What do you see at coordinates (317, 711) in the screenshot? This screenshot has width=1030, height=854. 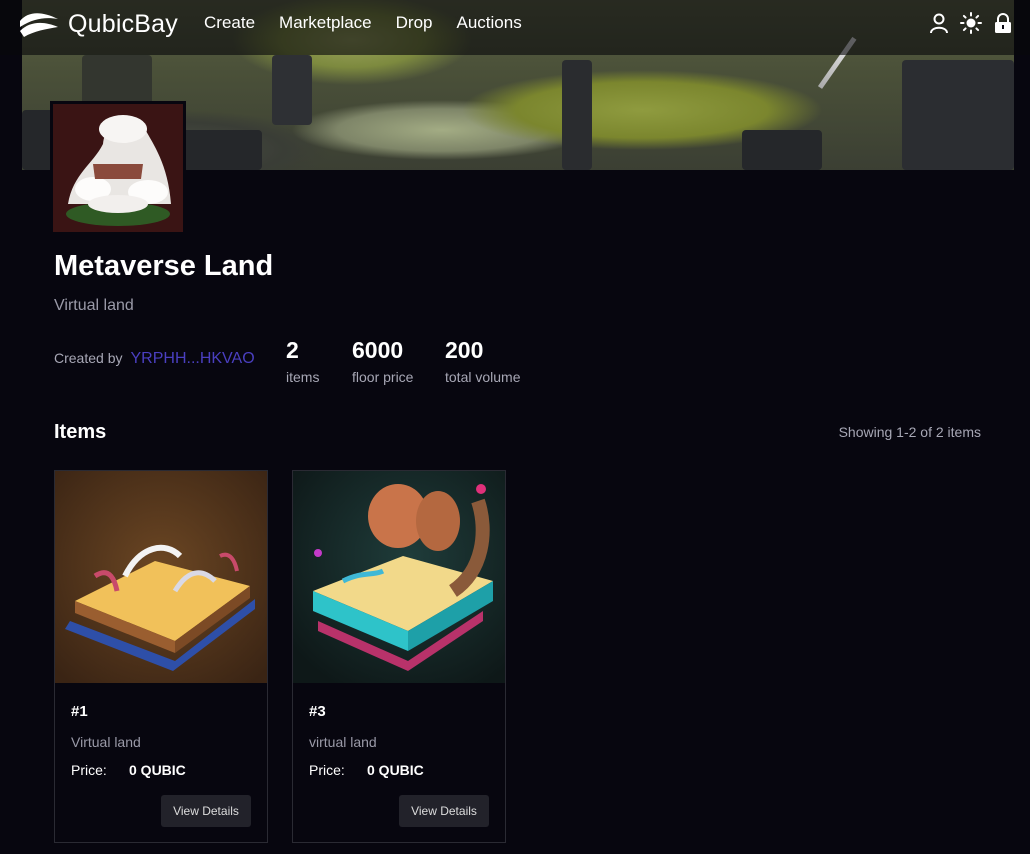 I see `item-title: #3` at bounding box center [317, 711].